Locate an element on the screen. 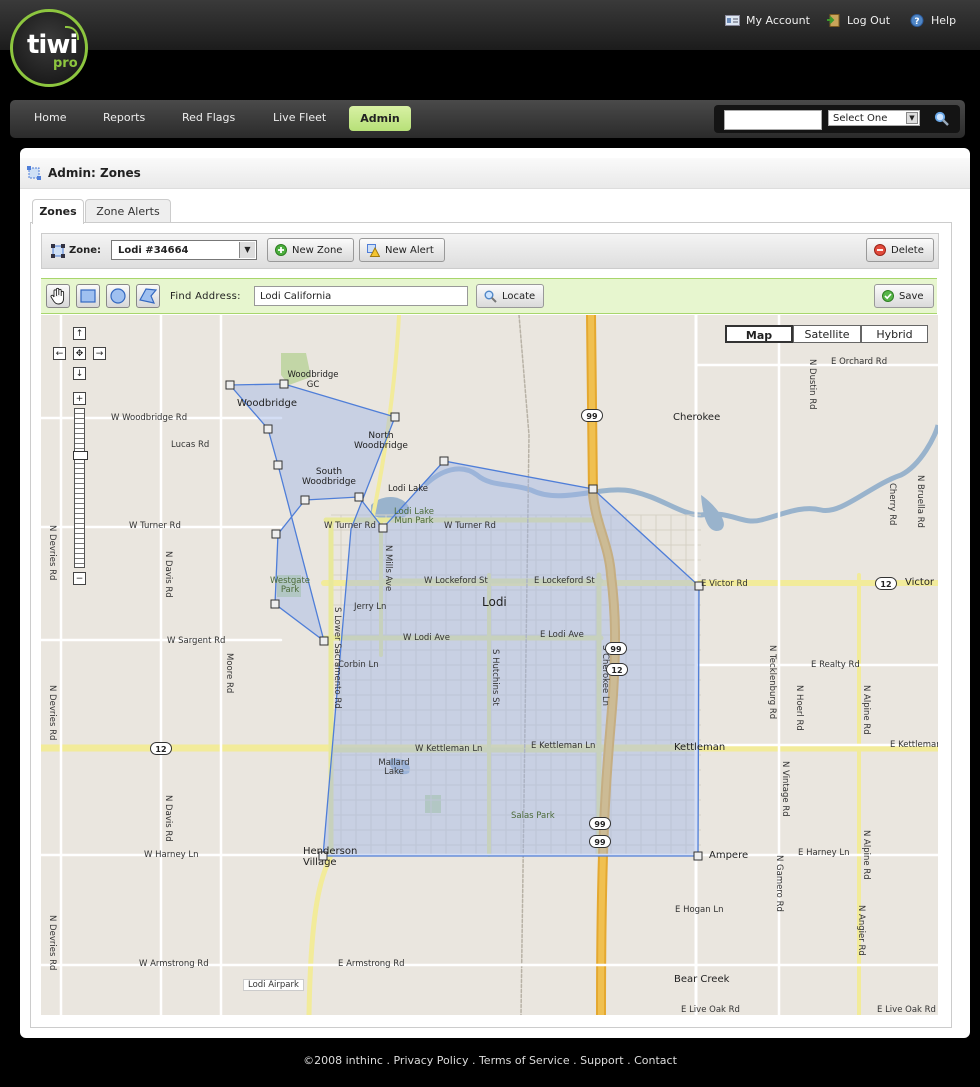 The height and width of the screenshot is (1087, 980). road-e-live-oak-rd: E Live Oak Rd is located at coordinates (710, 1010).